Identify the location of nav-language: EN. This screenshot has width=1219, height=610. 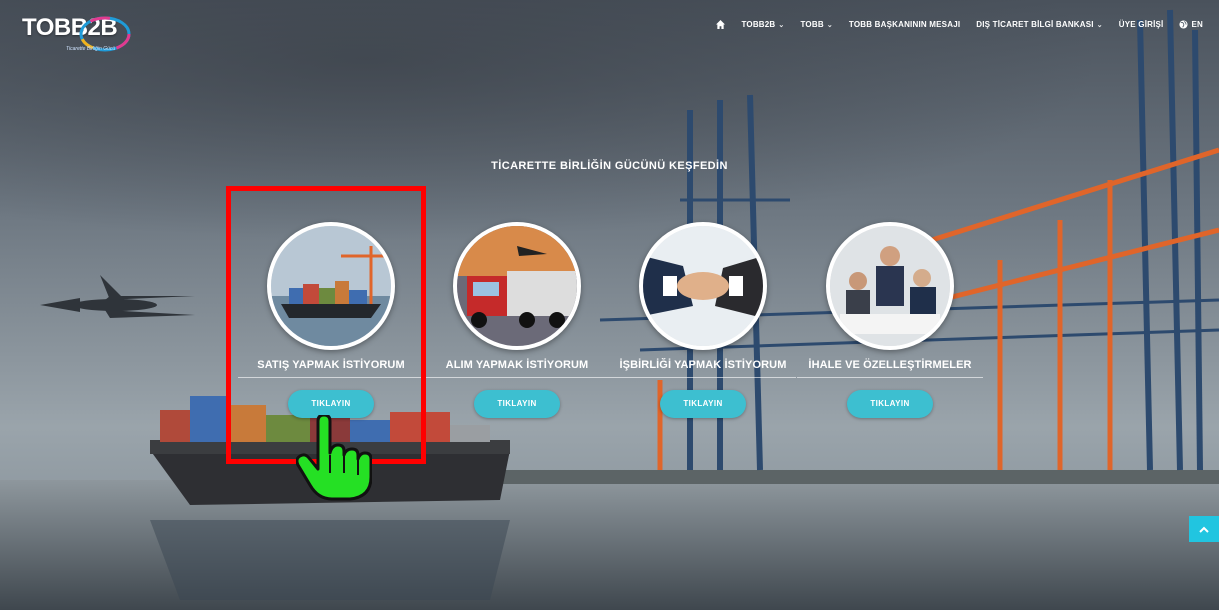
(1191, 24).